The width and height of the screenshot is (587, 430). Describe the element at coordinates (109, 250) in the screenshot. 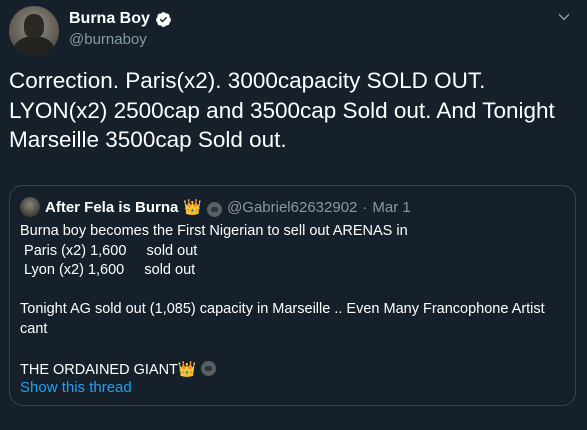

I see `quoted-line: Paris (x2) 1,600 sold out` at that location.